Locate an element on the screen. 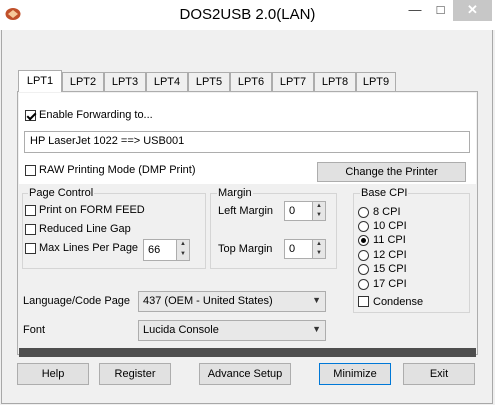 Image resolution: width=495 pixels, height=405 pixels. cpi-10-radio is located at coordinates (363, 226).